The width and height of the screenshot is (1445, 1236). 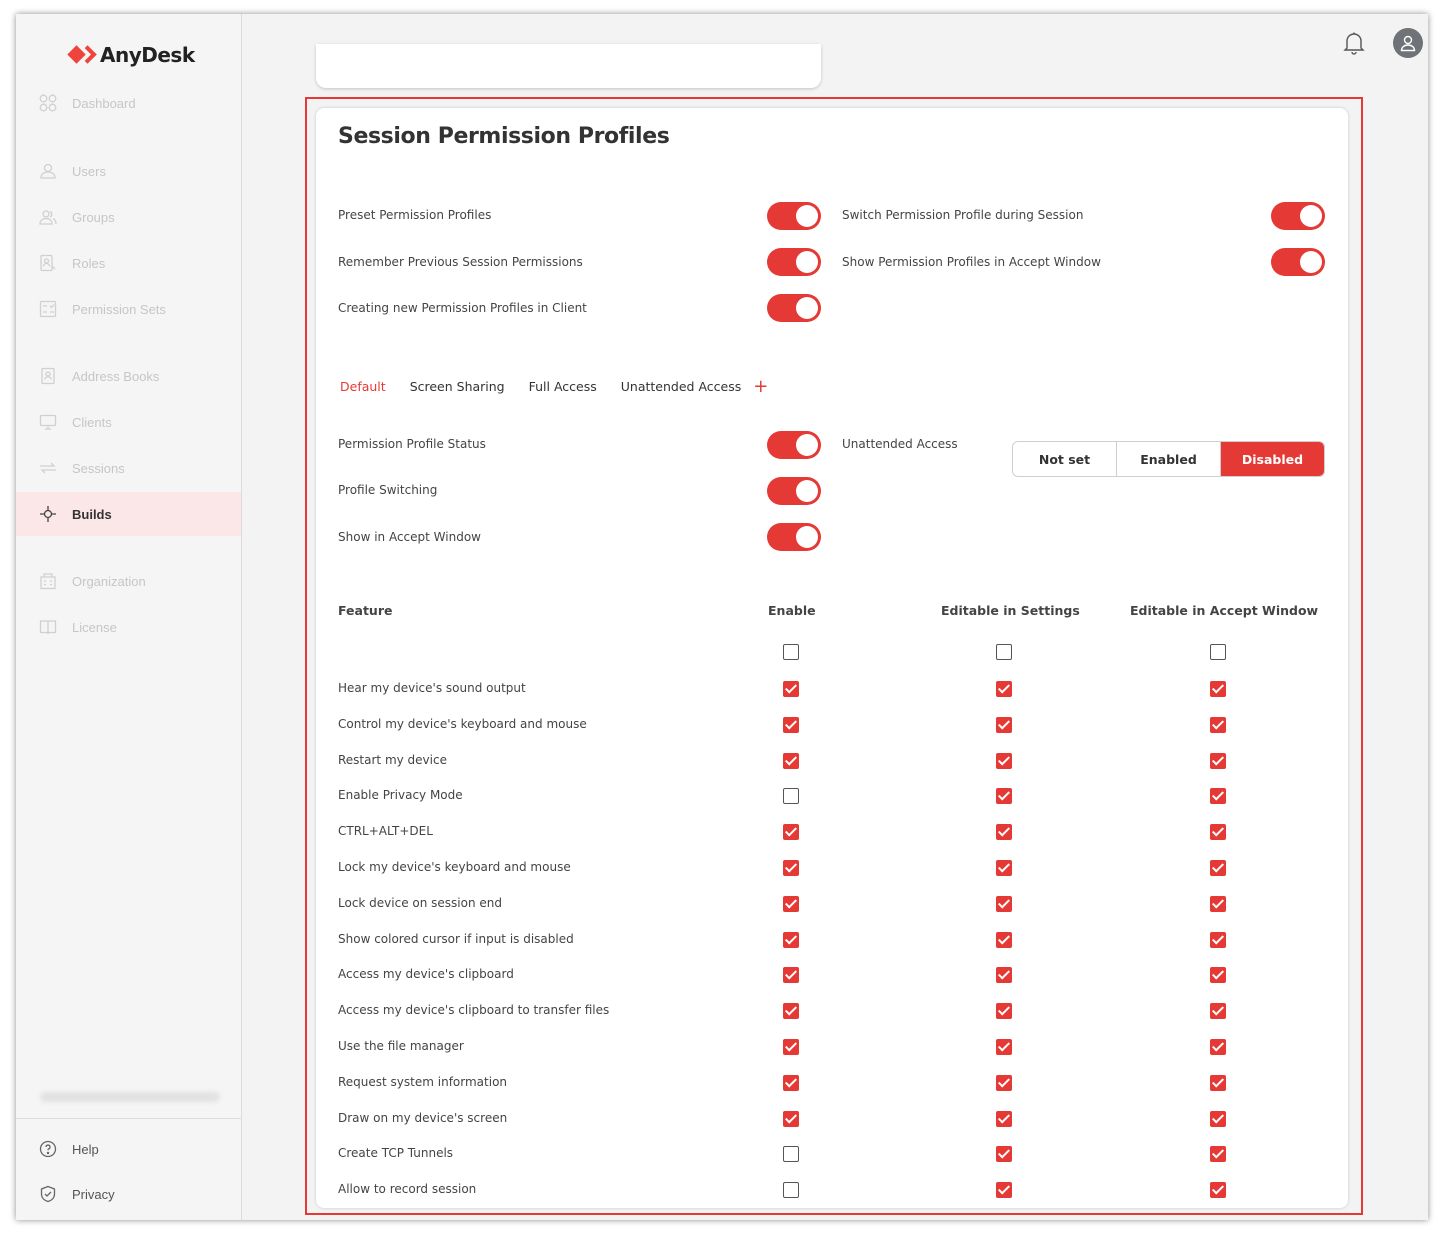 I want to click on permission-profile-status-toggle, so click(x=794, y=445).